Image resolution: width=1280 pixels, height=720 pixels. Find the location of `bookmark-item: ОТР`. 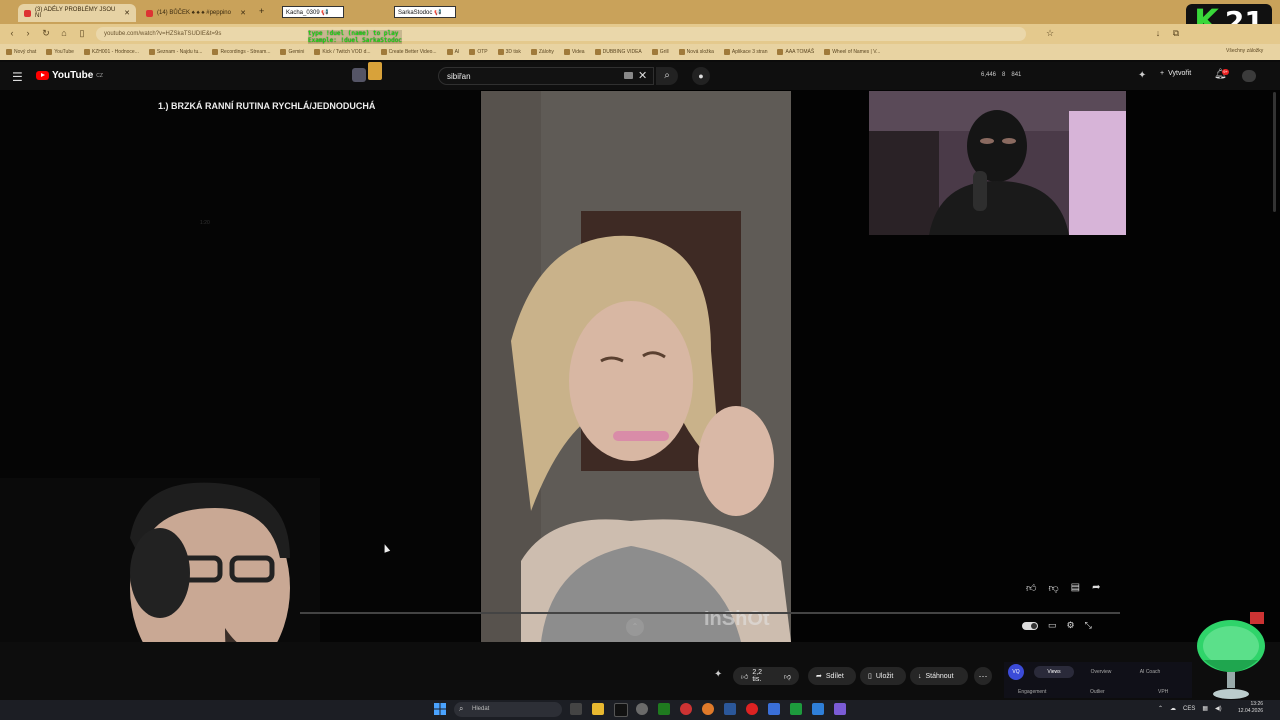

bookmark-item: ОТР is located at coordinates (478, 52).